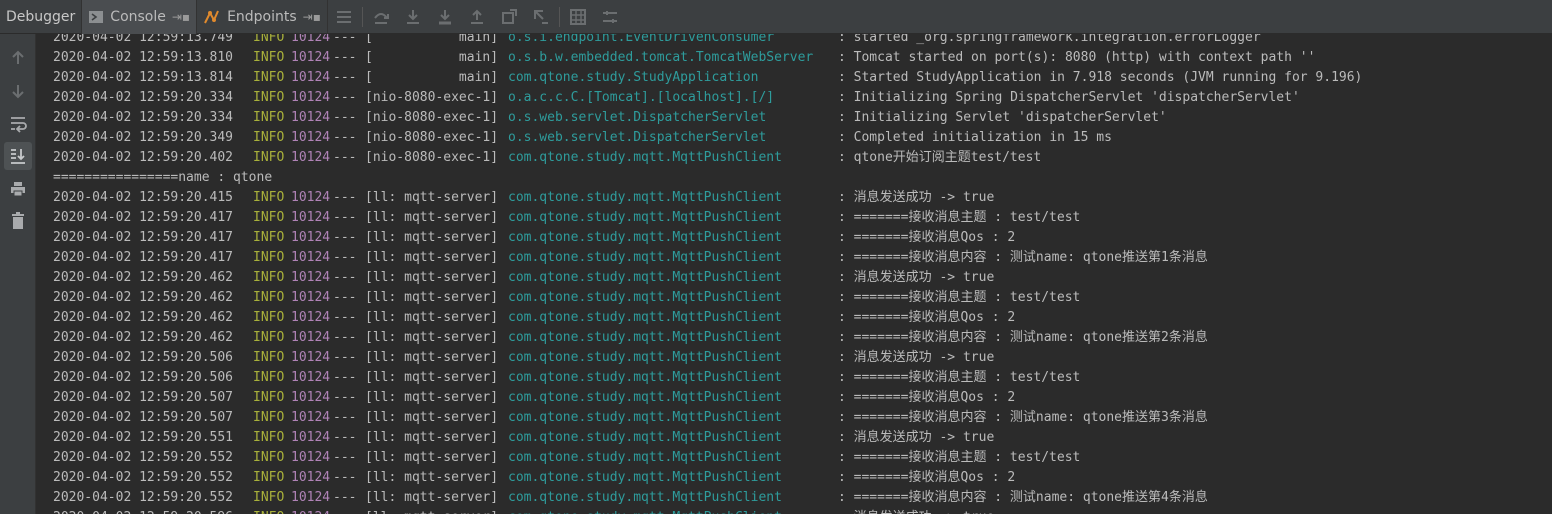 Image resolution: width=1552 pixels, height=514 pixels. What do you see at coordinates (1023, 497) in the screenshot?
I see `log-message: : =======接收消息内容 : 测试name: qtone推送第4条消息` at bounding box center [1023, 497].